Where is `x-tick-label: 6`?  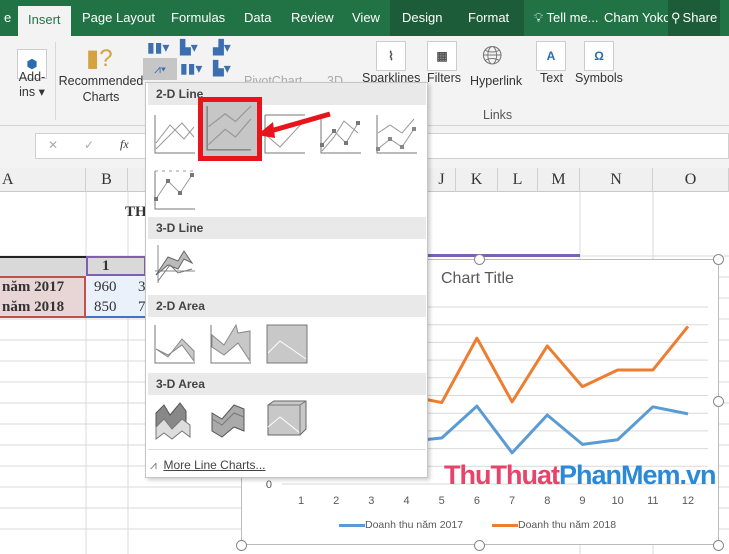 x-tick-label: 6 is located at coordinates (477, 501).